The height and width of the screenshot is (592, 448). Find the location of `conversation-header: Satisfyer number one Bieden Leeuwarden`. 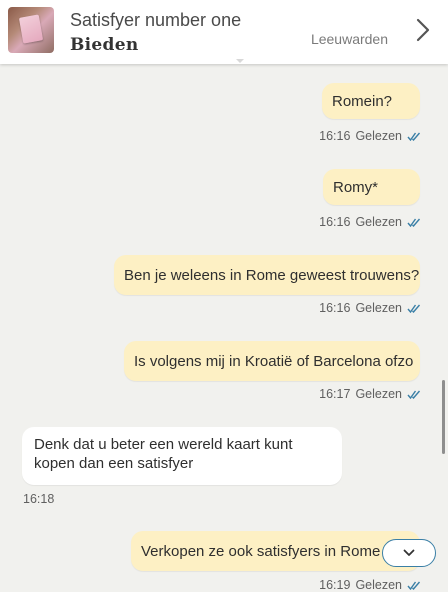

conversation-header: Satisfyer number one Bieden Leeuwarden is located at coordinates (224, 32).